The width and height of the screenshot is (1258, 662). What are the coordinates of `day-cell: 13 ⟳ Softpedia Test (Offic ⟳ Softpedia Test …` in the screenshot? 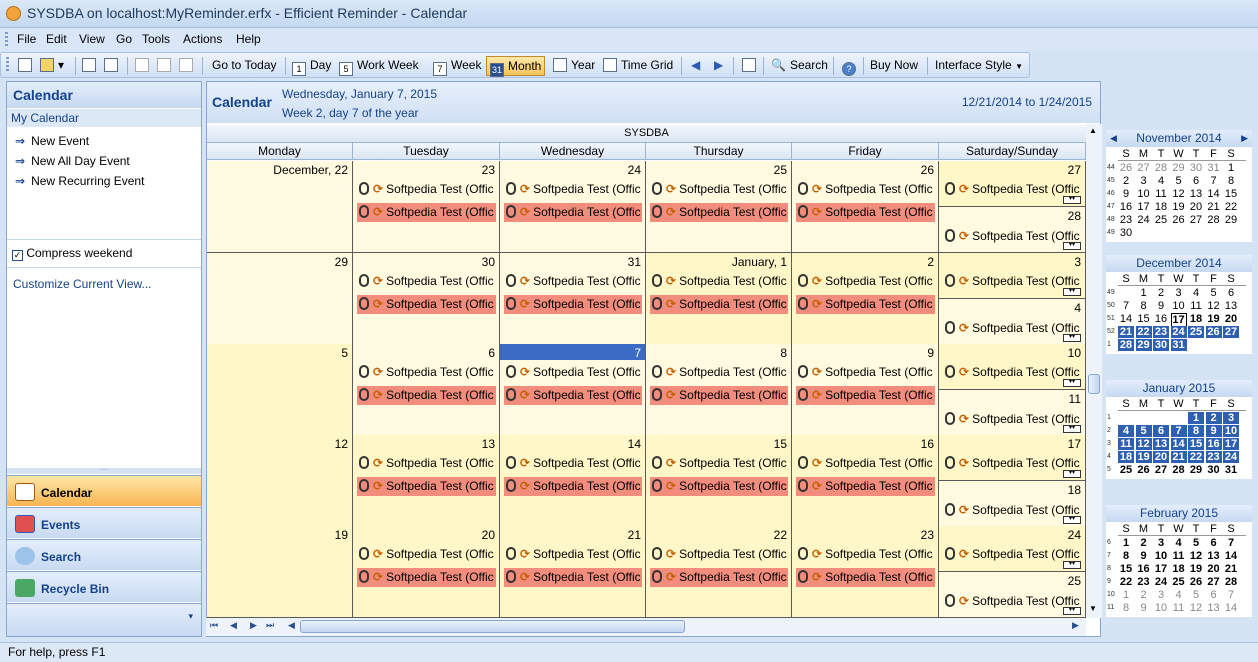 It's located at (426, 481).